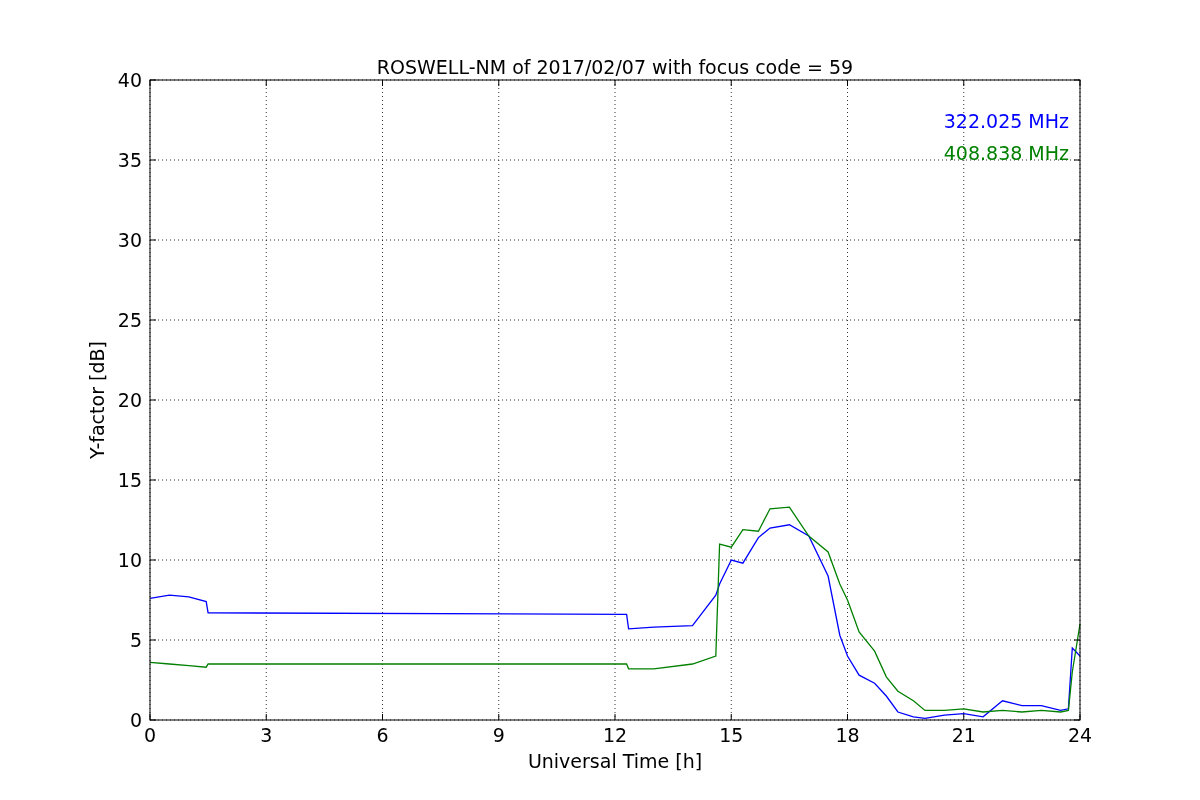 The width and height of the screenshot is (1200, 800). Describe the element at coordinates (135, 640) in the screenshot. I see `y-tick-label: 5` at that location.